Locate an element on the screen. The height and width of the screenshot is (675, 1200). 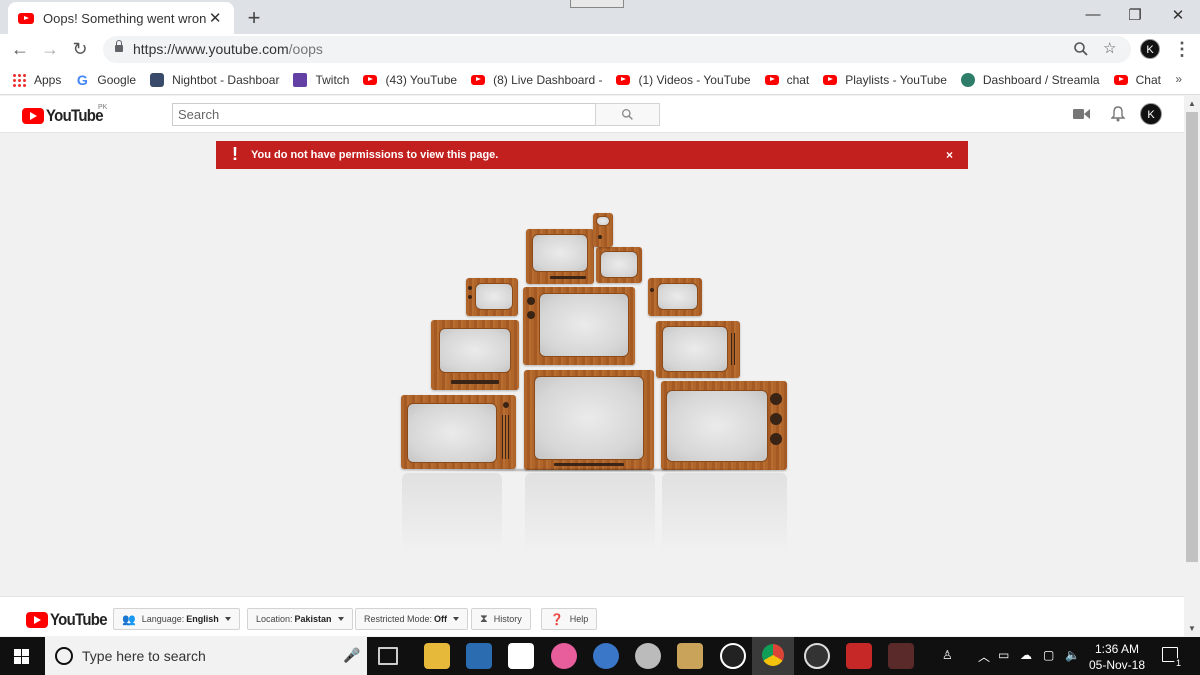
task-view-icon is located at coordinates (388, 656).